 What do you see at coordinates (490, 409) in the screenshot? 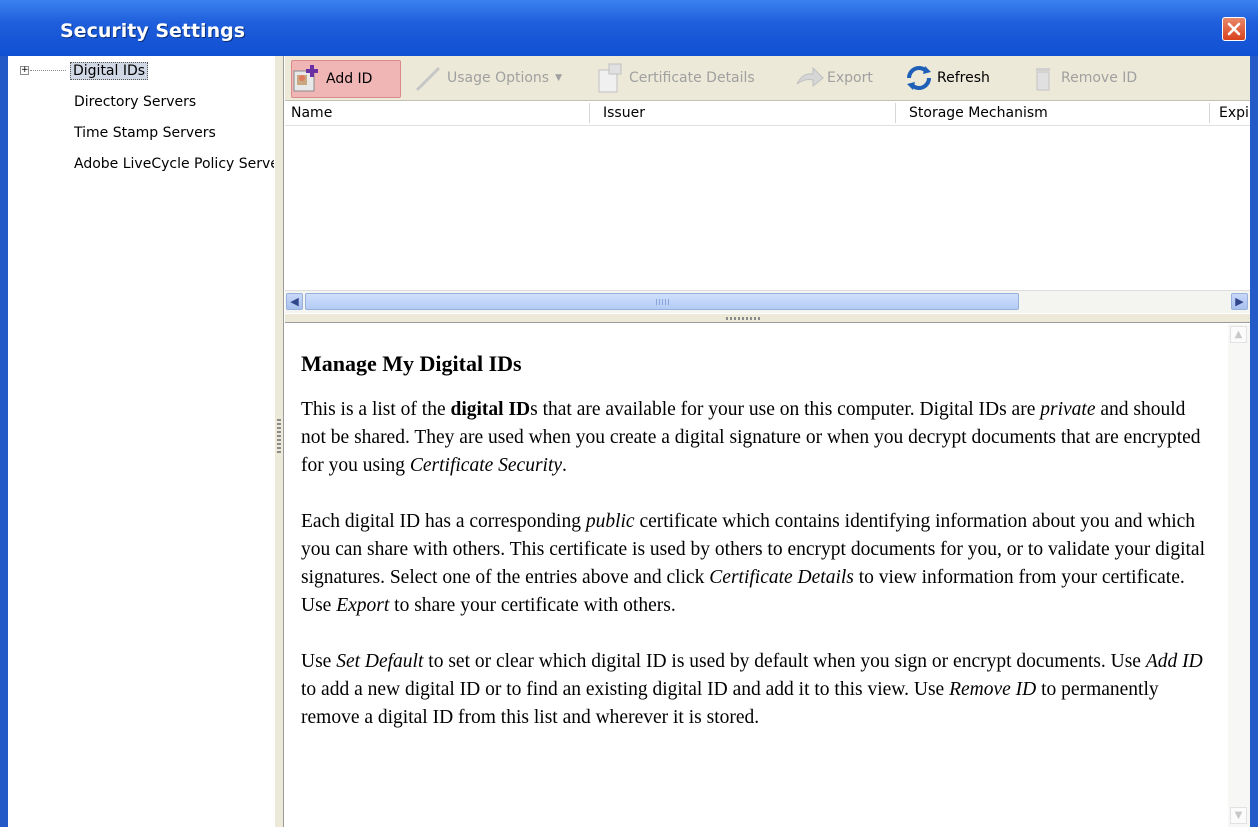
I see `text-run-bold: digital ID` at bounding box center [490, 409].